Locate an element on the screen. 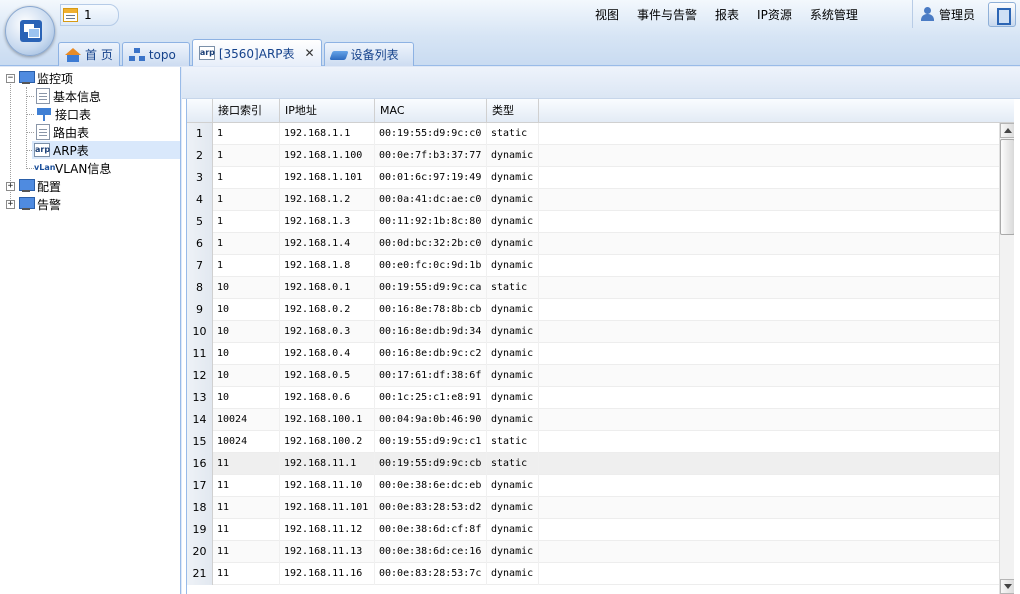 This screenshot has width=1020, height=594. tree-node-vlan-info: vLan VLAN信息 is located at coordinates (72, 168).